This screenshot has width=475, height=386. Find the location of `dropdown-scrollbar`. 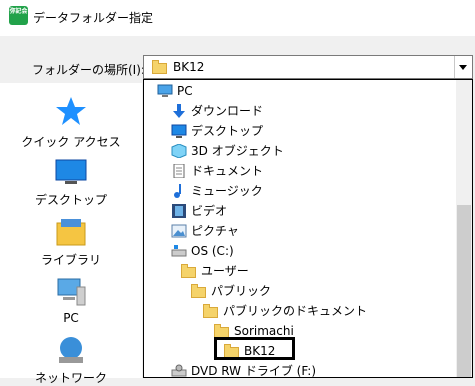

dropdown-scrollbar is located at coordinates (464, 228).